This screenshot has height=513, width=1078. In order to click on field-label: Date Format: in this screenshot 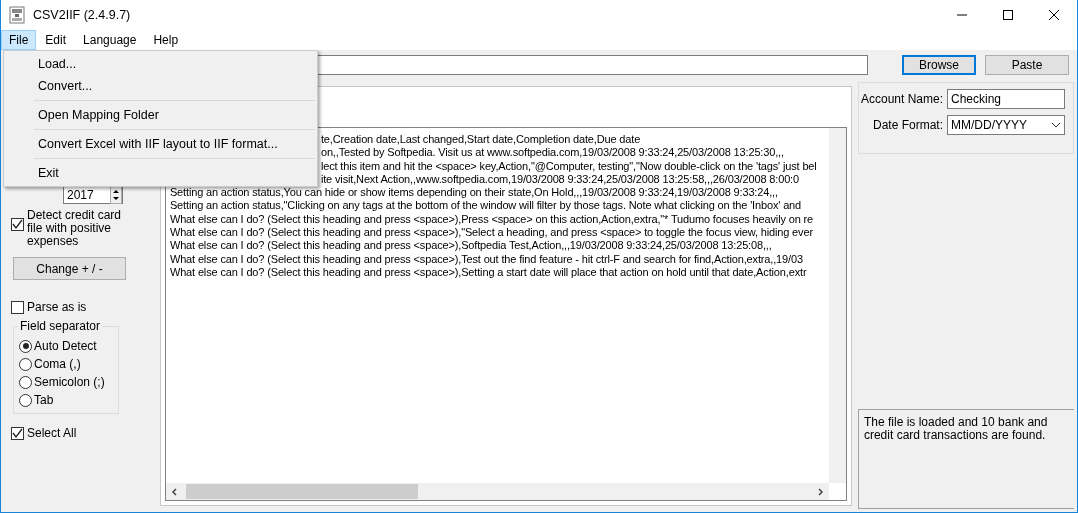, I will do `click(907, 125)`.